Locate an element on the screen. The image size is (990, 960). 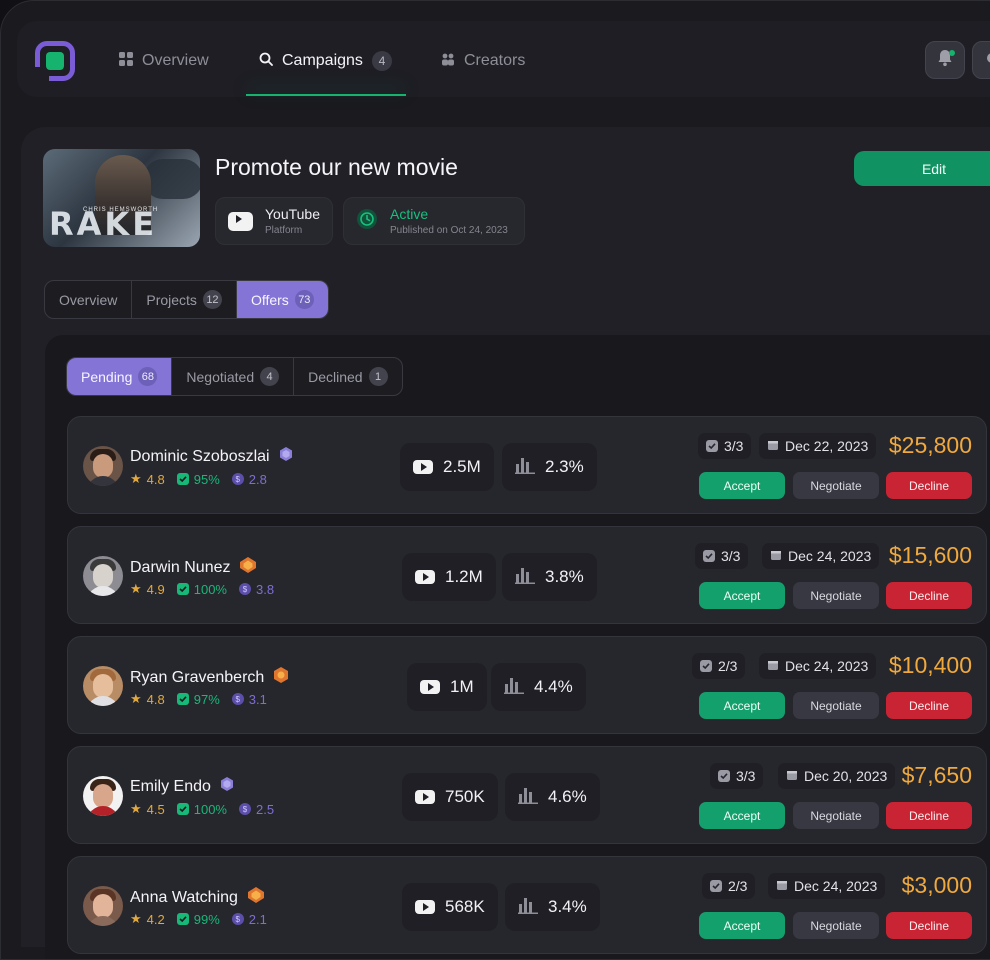
creator-stats: ★ 4.5 100% $2.5 is located at coordinates (202, 809).